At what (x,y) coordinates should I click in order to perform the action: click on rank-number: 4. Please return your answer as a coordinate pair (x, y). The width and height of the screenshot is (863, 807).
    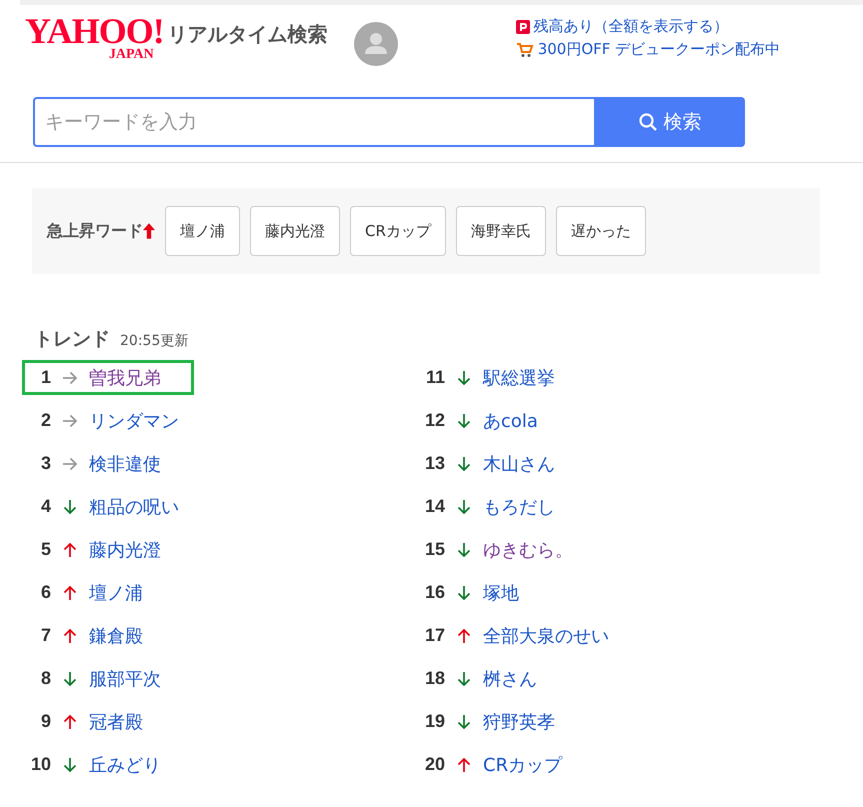
    Looking at the image, I should click on (45, 506).